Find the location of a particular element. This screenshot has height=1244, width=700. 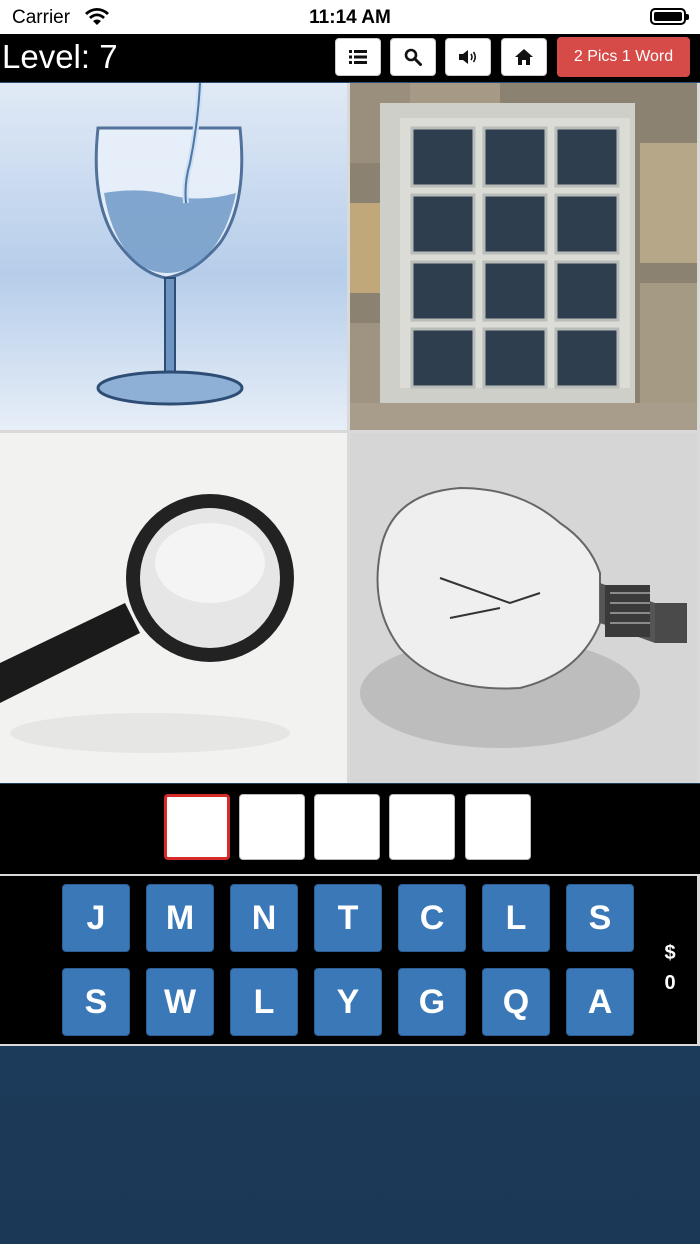

home-icon is located at coordinates (524, 57).